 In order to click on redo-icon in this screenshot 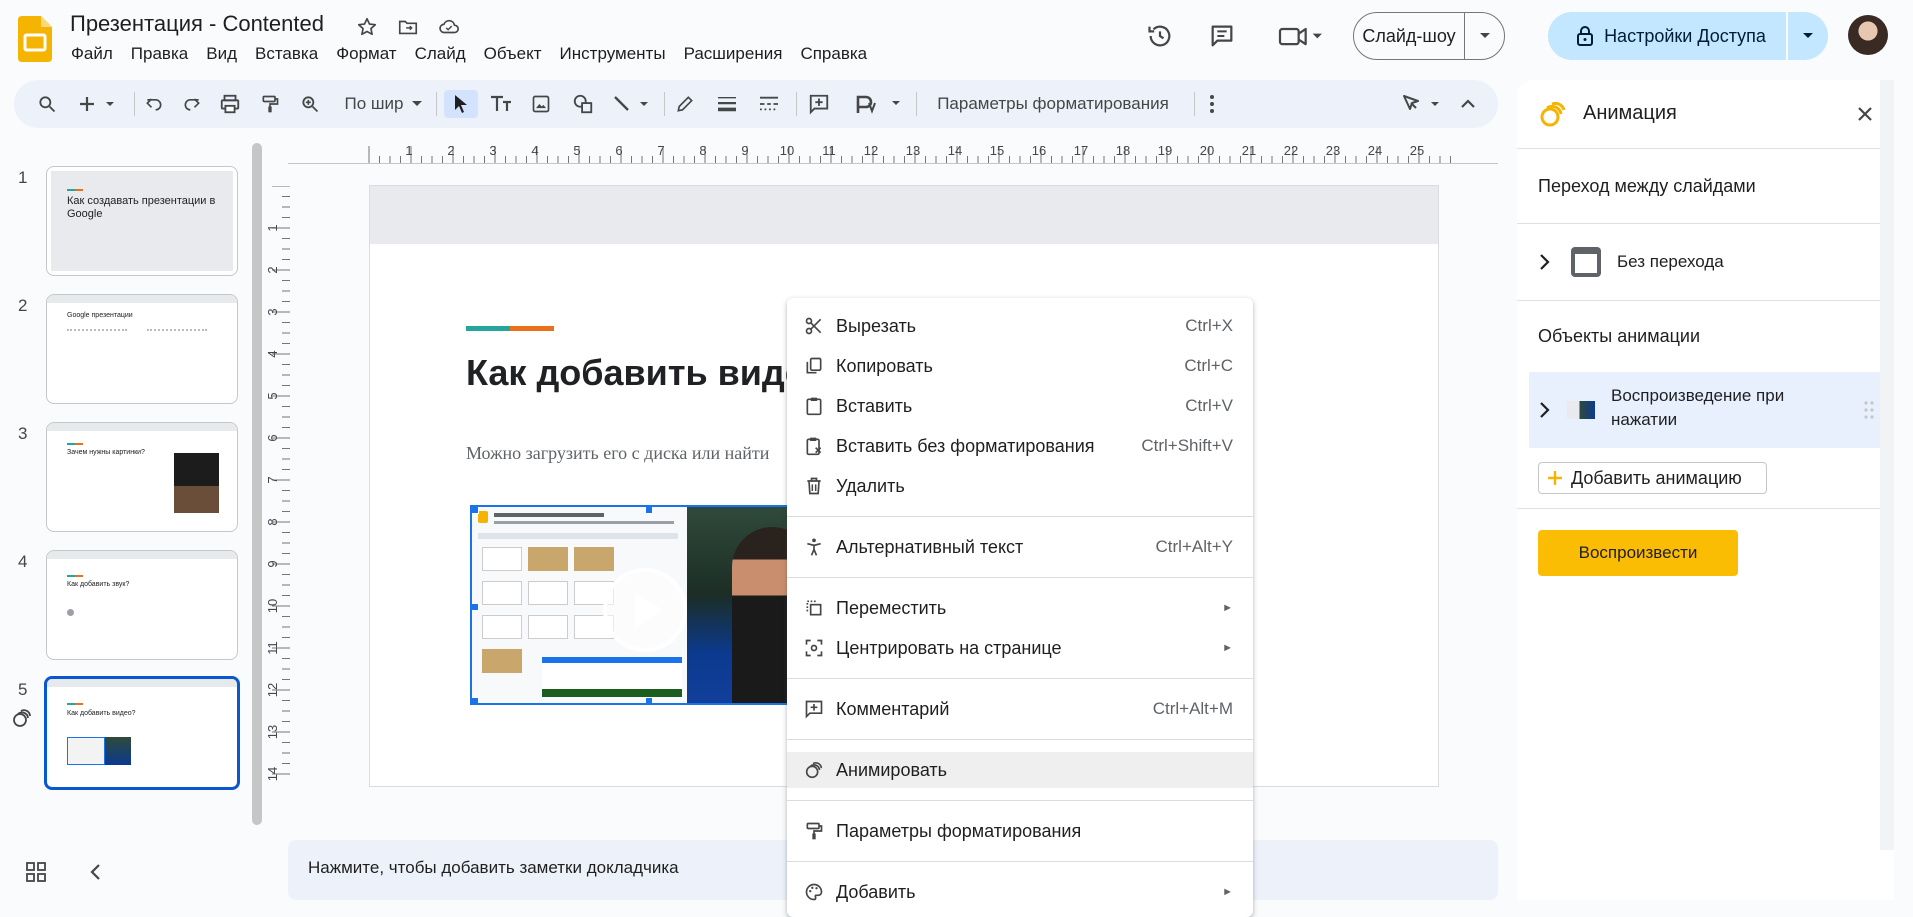, I will do `click(192, 104)`.